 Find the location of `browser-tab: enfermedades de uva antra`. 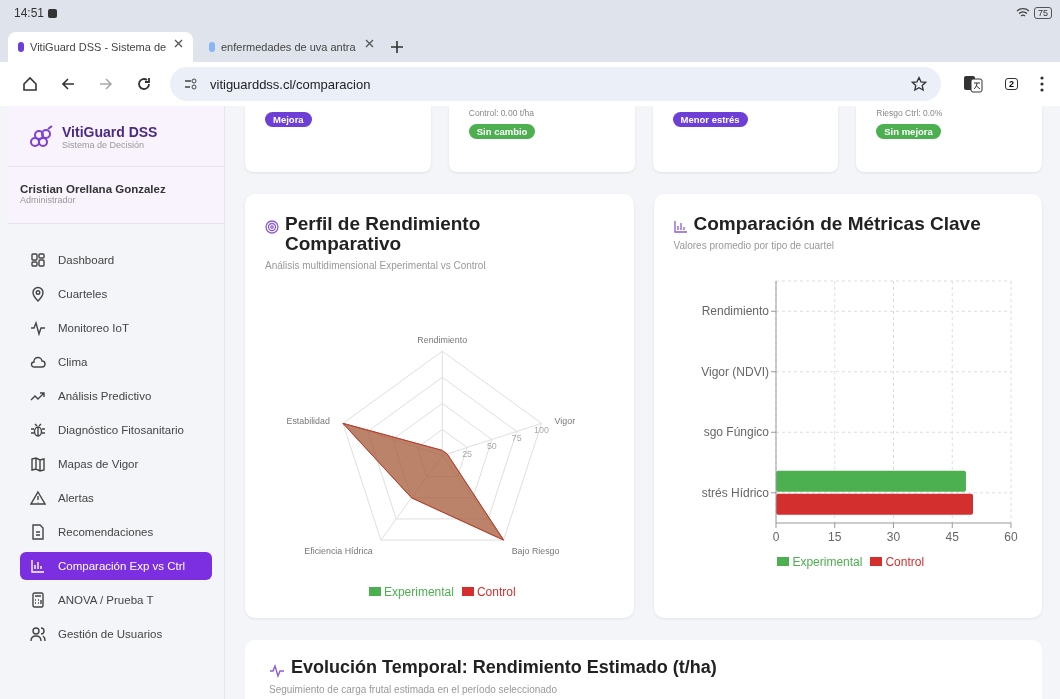

browser-tab: enfermedades de uva antra is located at coordinates (291, 47).